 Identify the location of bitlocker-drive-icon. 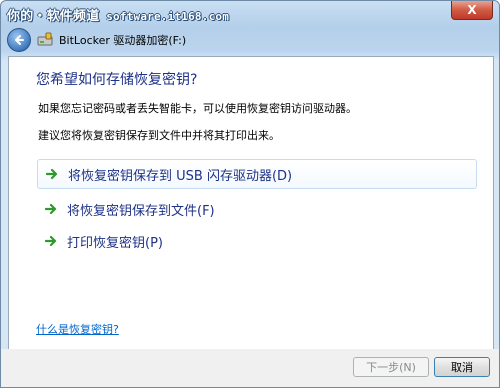
(45, 40).